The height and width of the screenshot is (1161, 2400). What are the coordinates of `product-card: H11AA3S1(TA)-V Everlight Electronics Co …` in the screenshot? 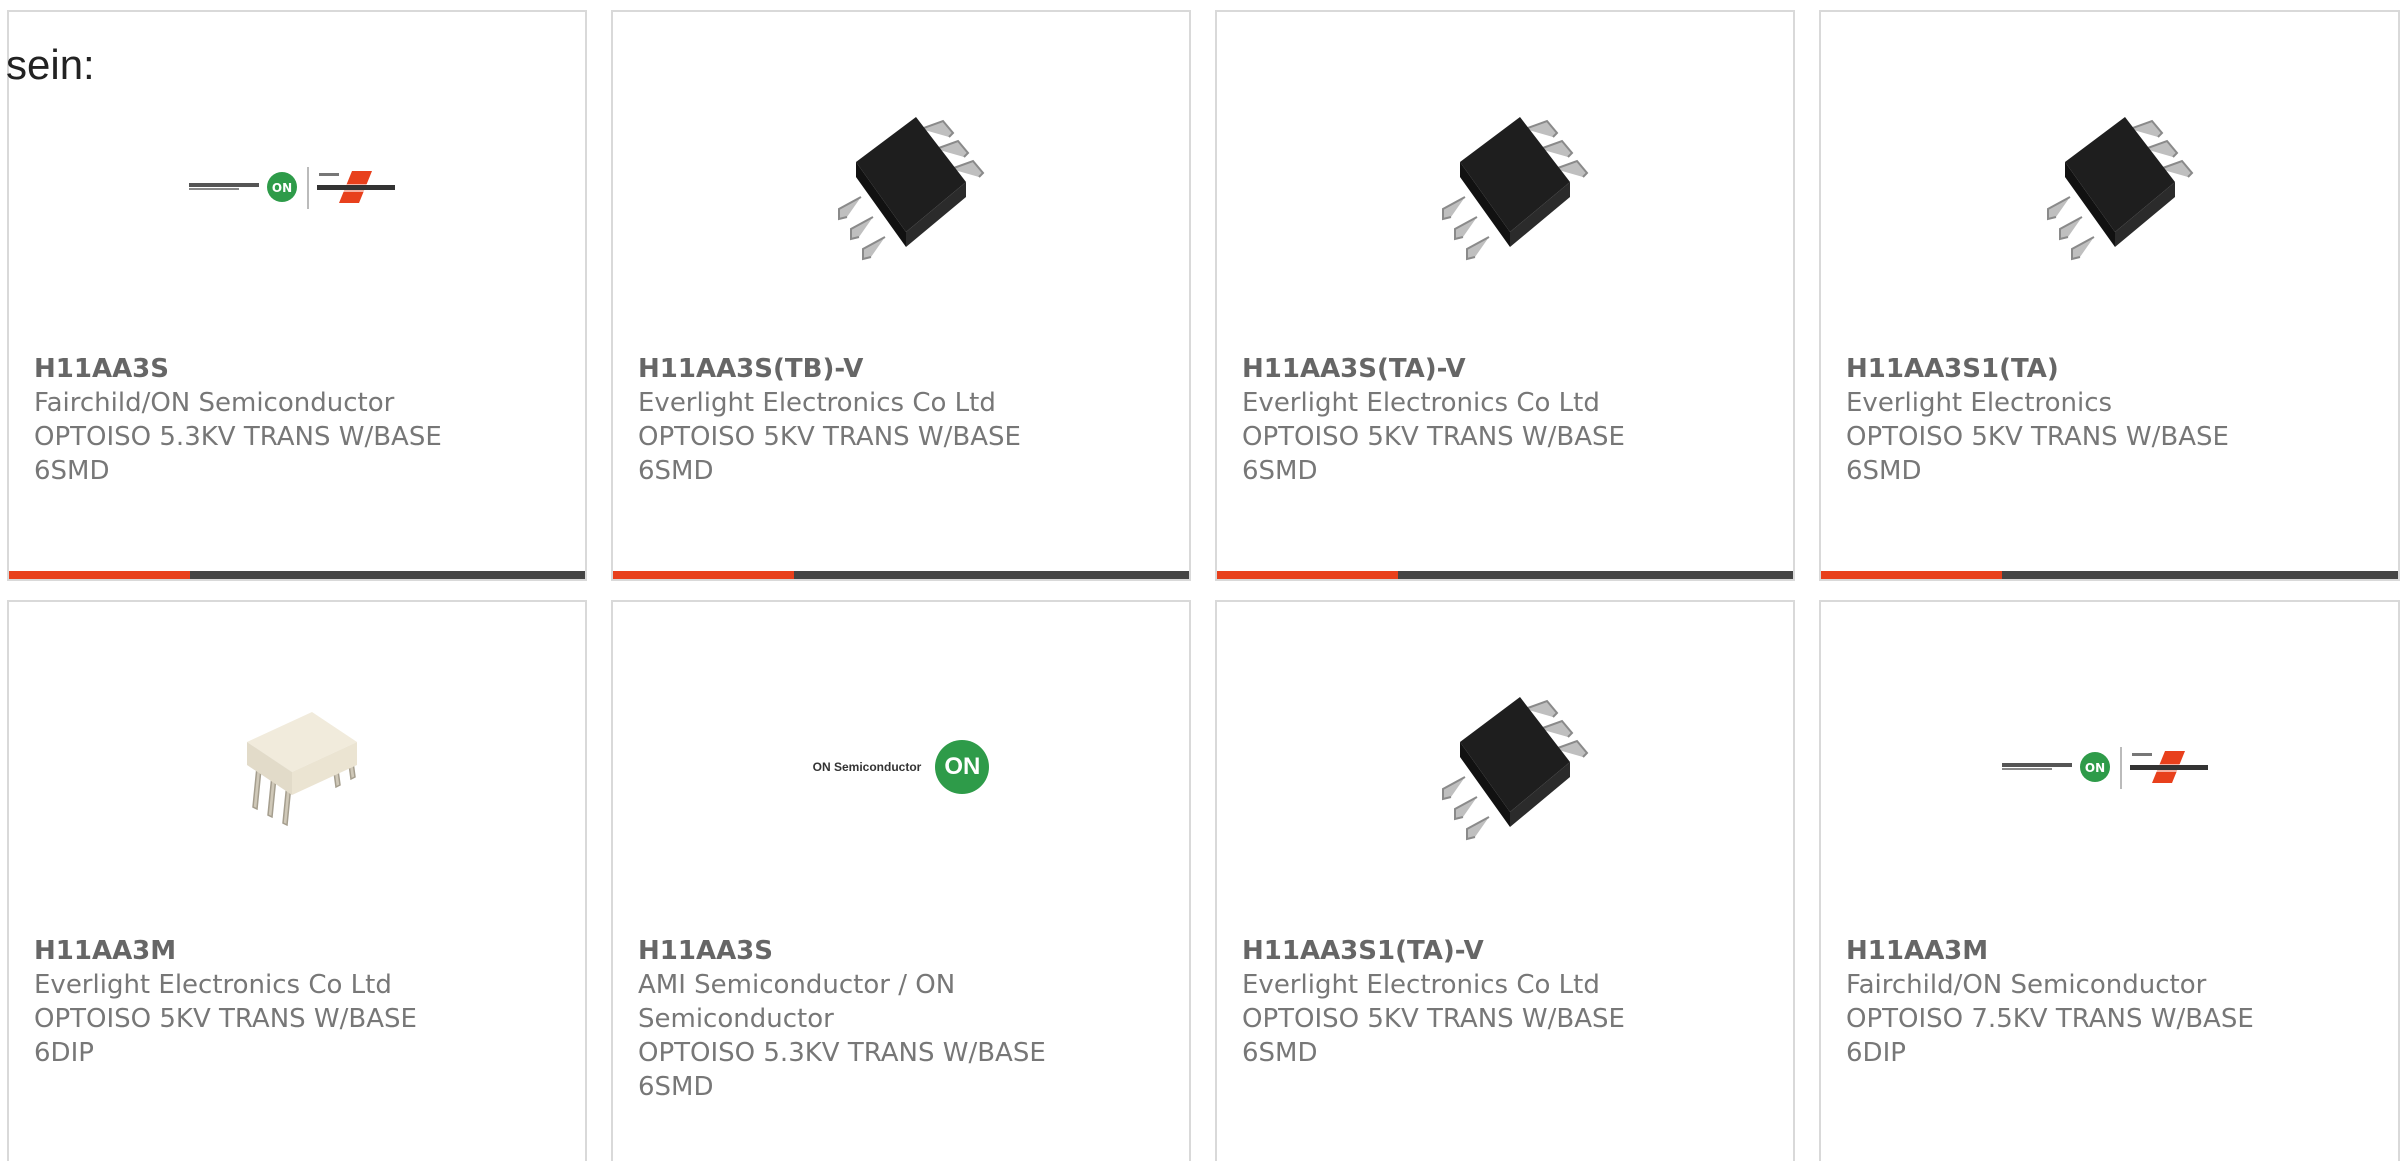 It's located at (1505, 880).